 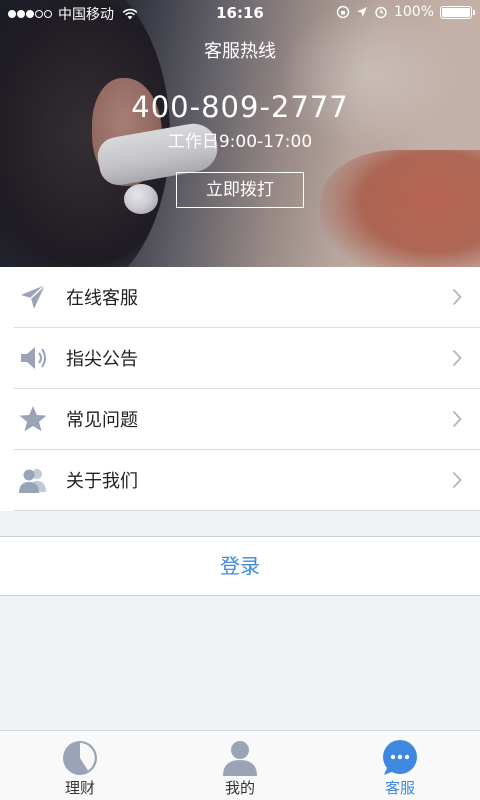 What do you see at coordinates (247, 358) in the screenshot?
I see `menu-item-announcements: 指尖公告` at bounding box center [247, 358].